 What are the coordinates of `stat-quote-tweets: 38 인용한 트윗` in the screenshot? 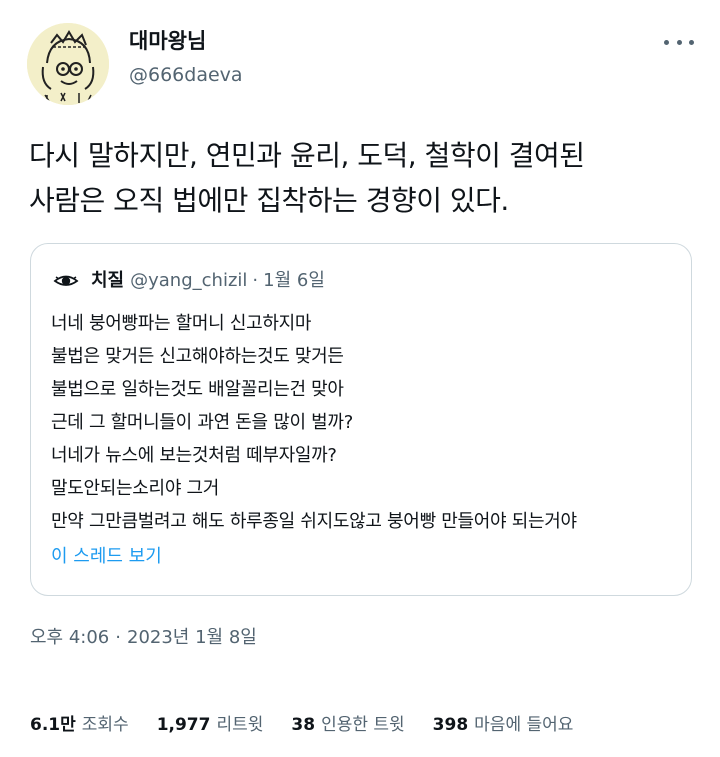 It's located at (347, 725).